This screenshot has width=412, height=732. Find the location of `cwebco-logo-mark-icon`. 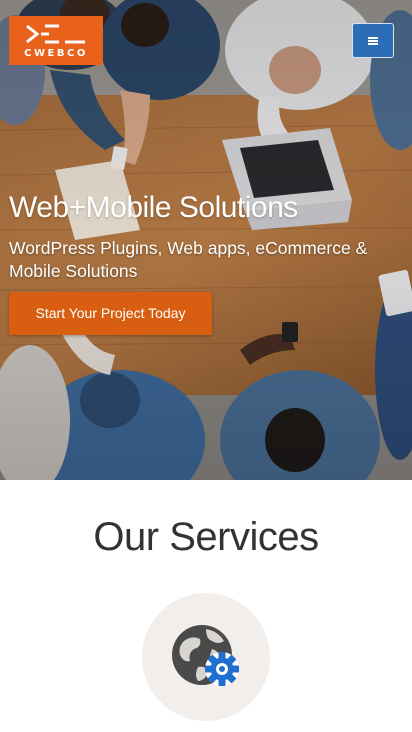

cwebco-logo-mark-icon is located at coordinates (55, 34).